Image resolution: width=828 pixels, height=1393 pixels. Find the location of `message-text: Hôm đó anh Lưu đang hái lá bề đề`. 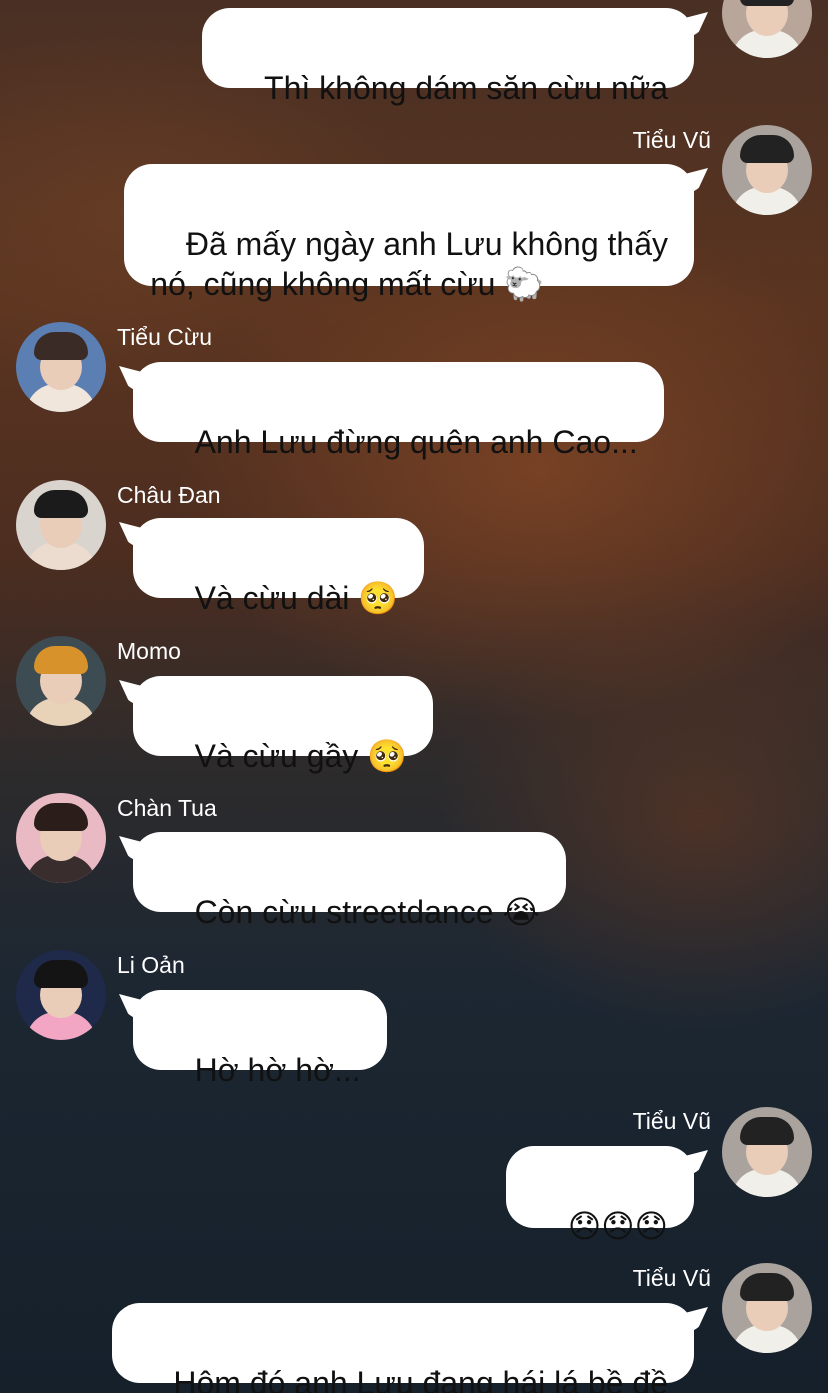

message-text: Hôm đó anh Lưu đang hái lá bề đề is located at coordinates (420, 1379).